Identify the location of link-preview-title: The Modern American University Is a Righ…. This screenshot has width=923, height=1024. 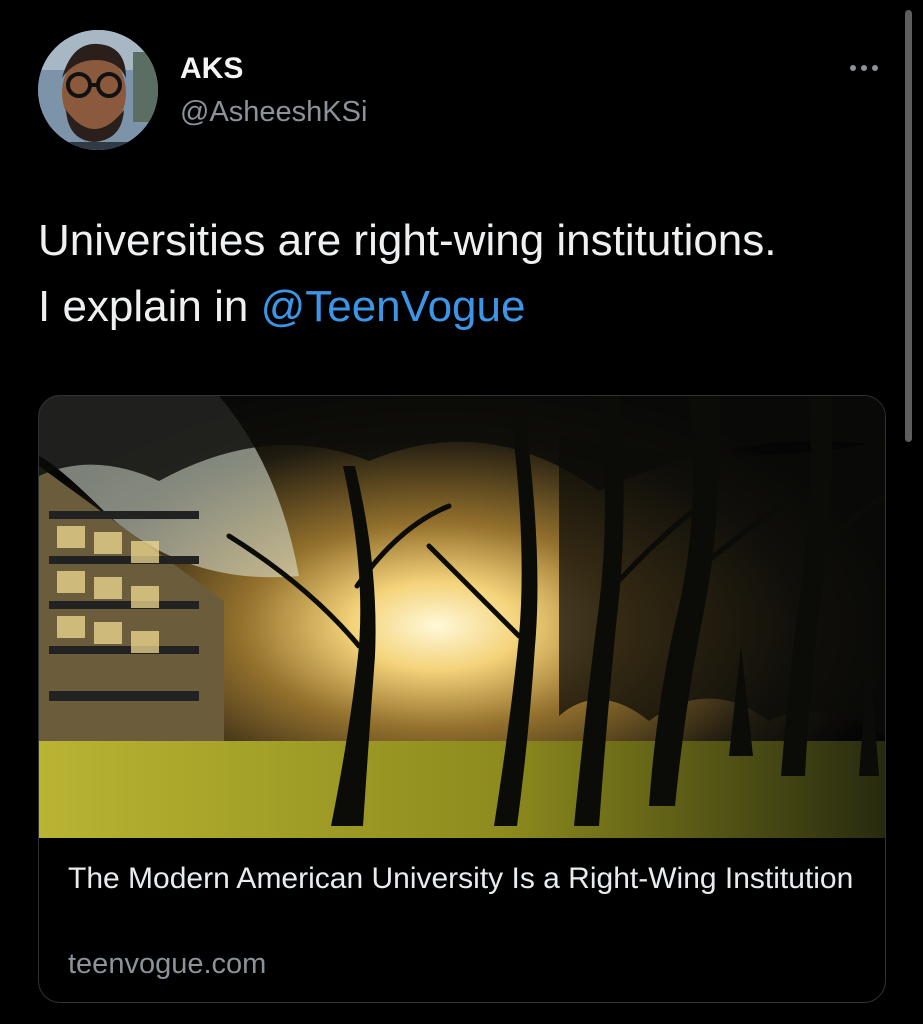
(463, 879).